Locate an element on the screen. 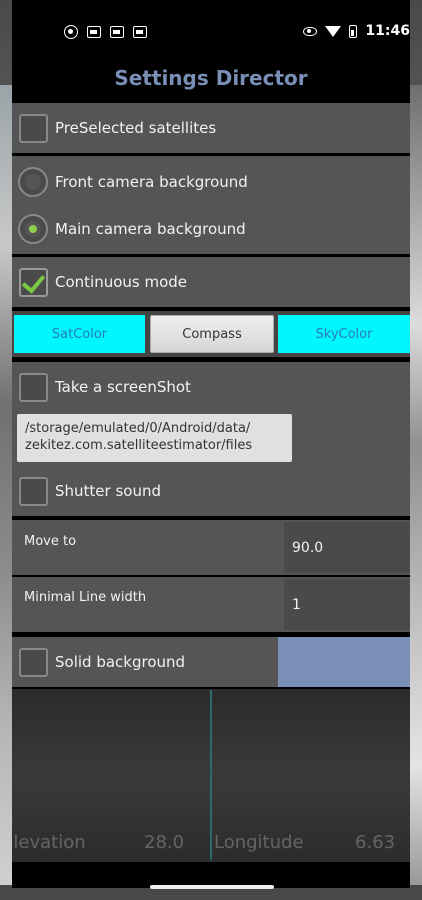 This screenshot has height=900, width=422. minimal-line-width-label: Minimal Line width is located at coordinates (85, 597).